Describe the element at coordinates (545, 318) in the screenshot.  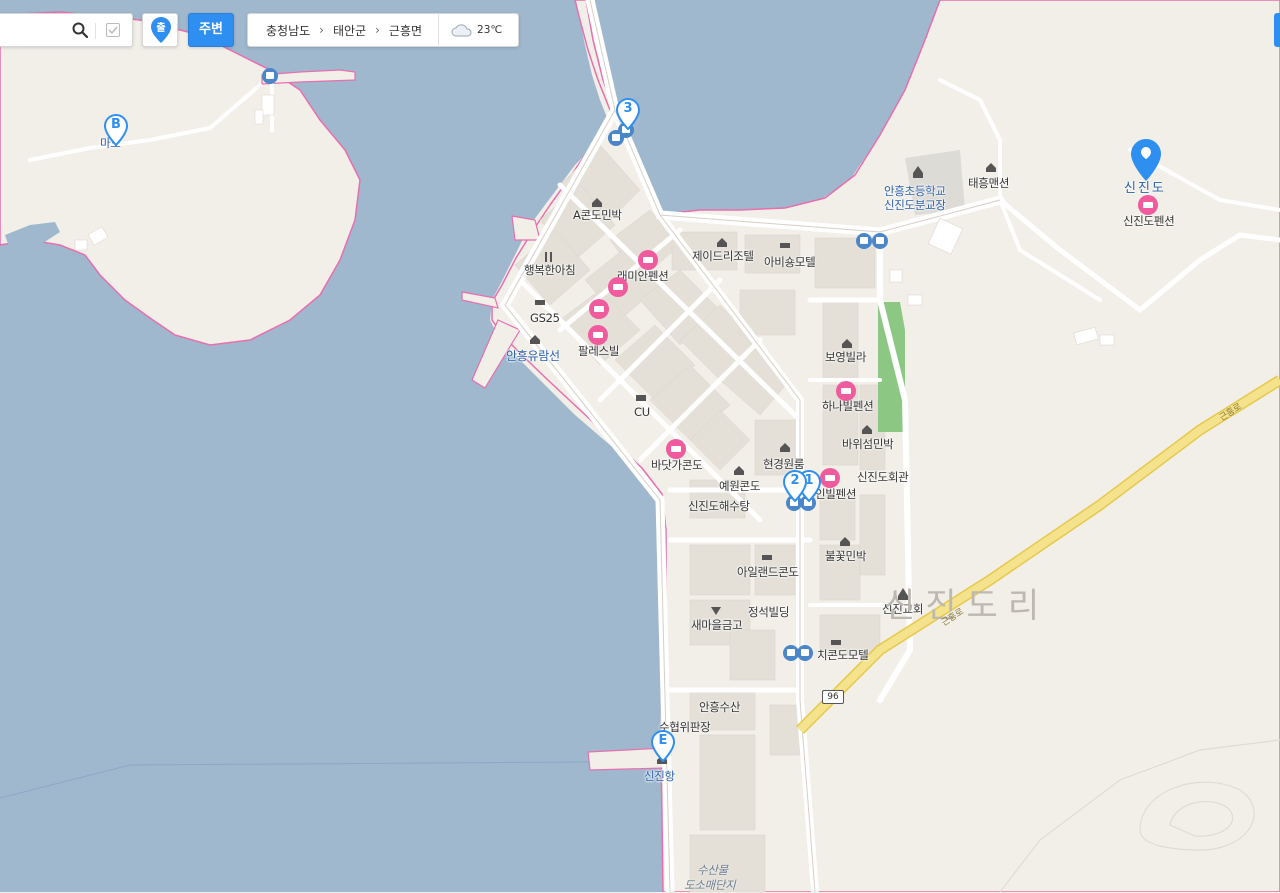
I see `label-gs25: GS25` at that location.